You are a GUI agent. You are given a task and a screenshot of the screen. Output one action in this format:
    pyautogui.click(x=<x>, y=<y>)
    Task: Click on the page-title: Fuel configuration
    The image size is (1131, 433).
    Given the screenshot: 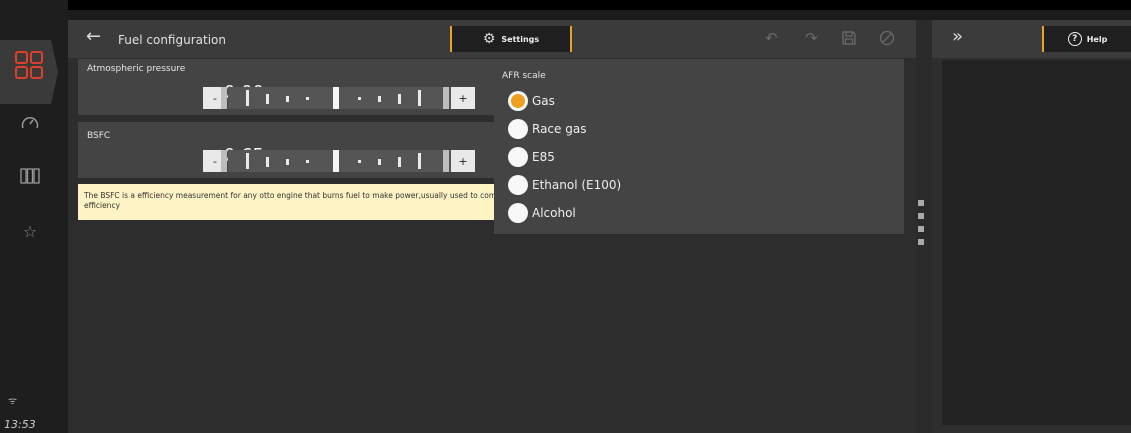 What is the action you would take?
    pyautogui.click(x=172, y=40)
    